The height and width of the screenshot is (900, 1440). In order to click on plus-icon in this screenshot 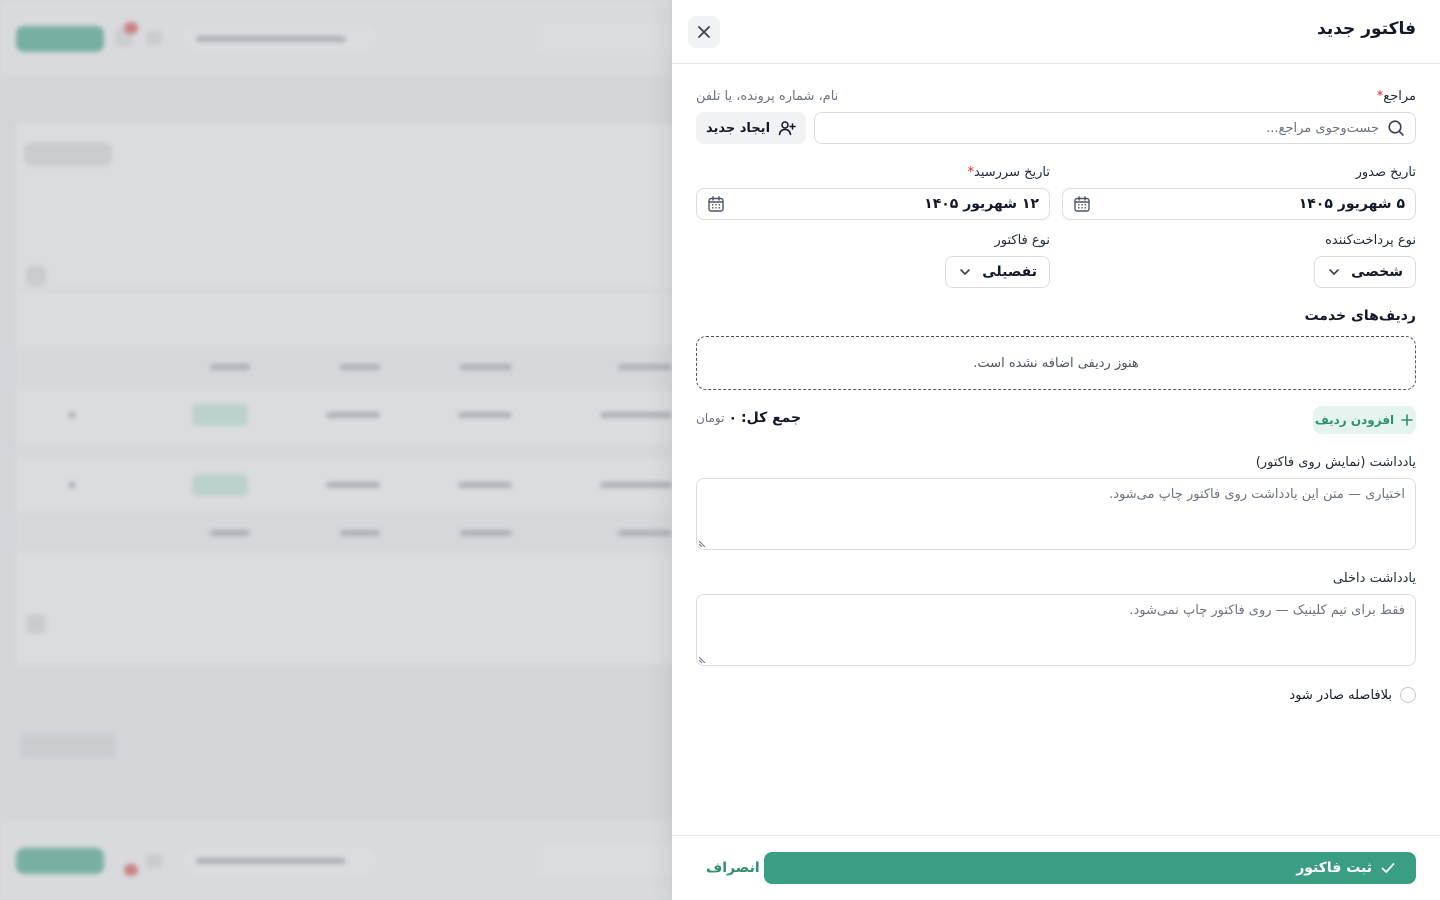, I will do `click(1407, 420)`.